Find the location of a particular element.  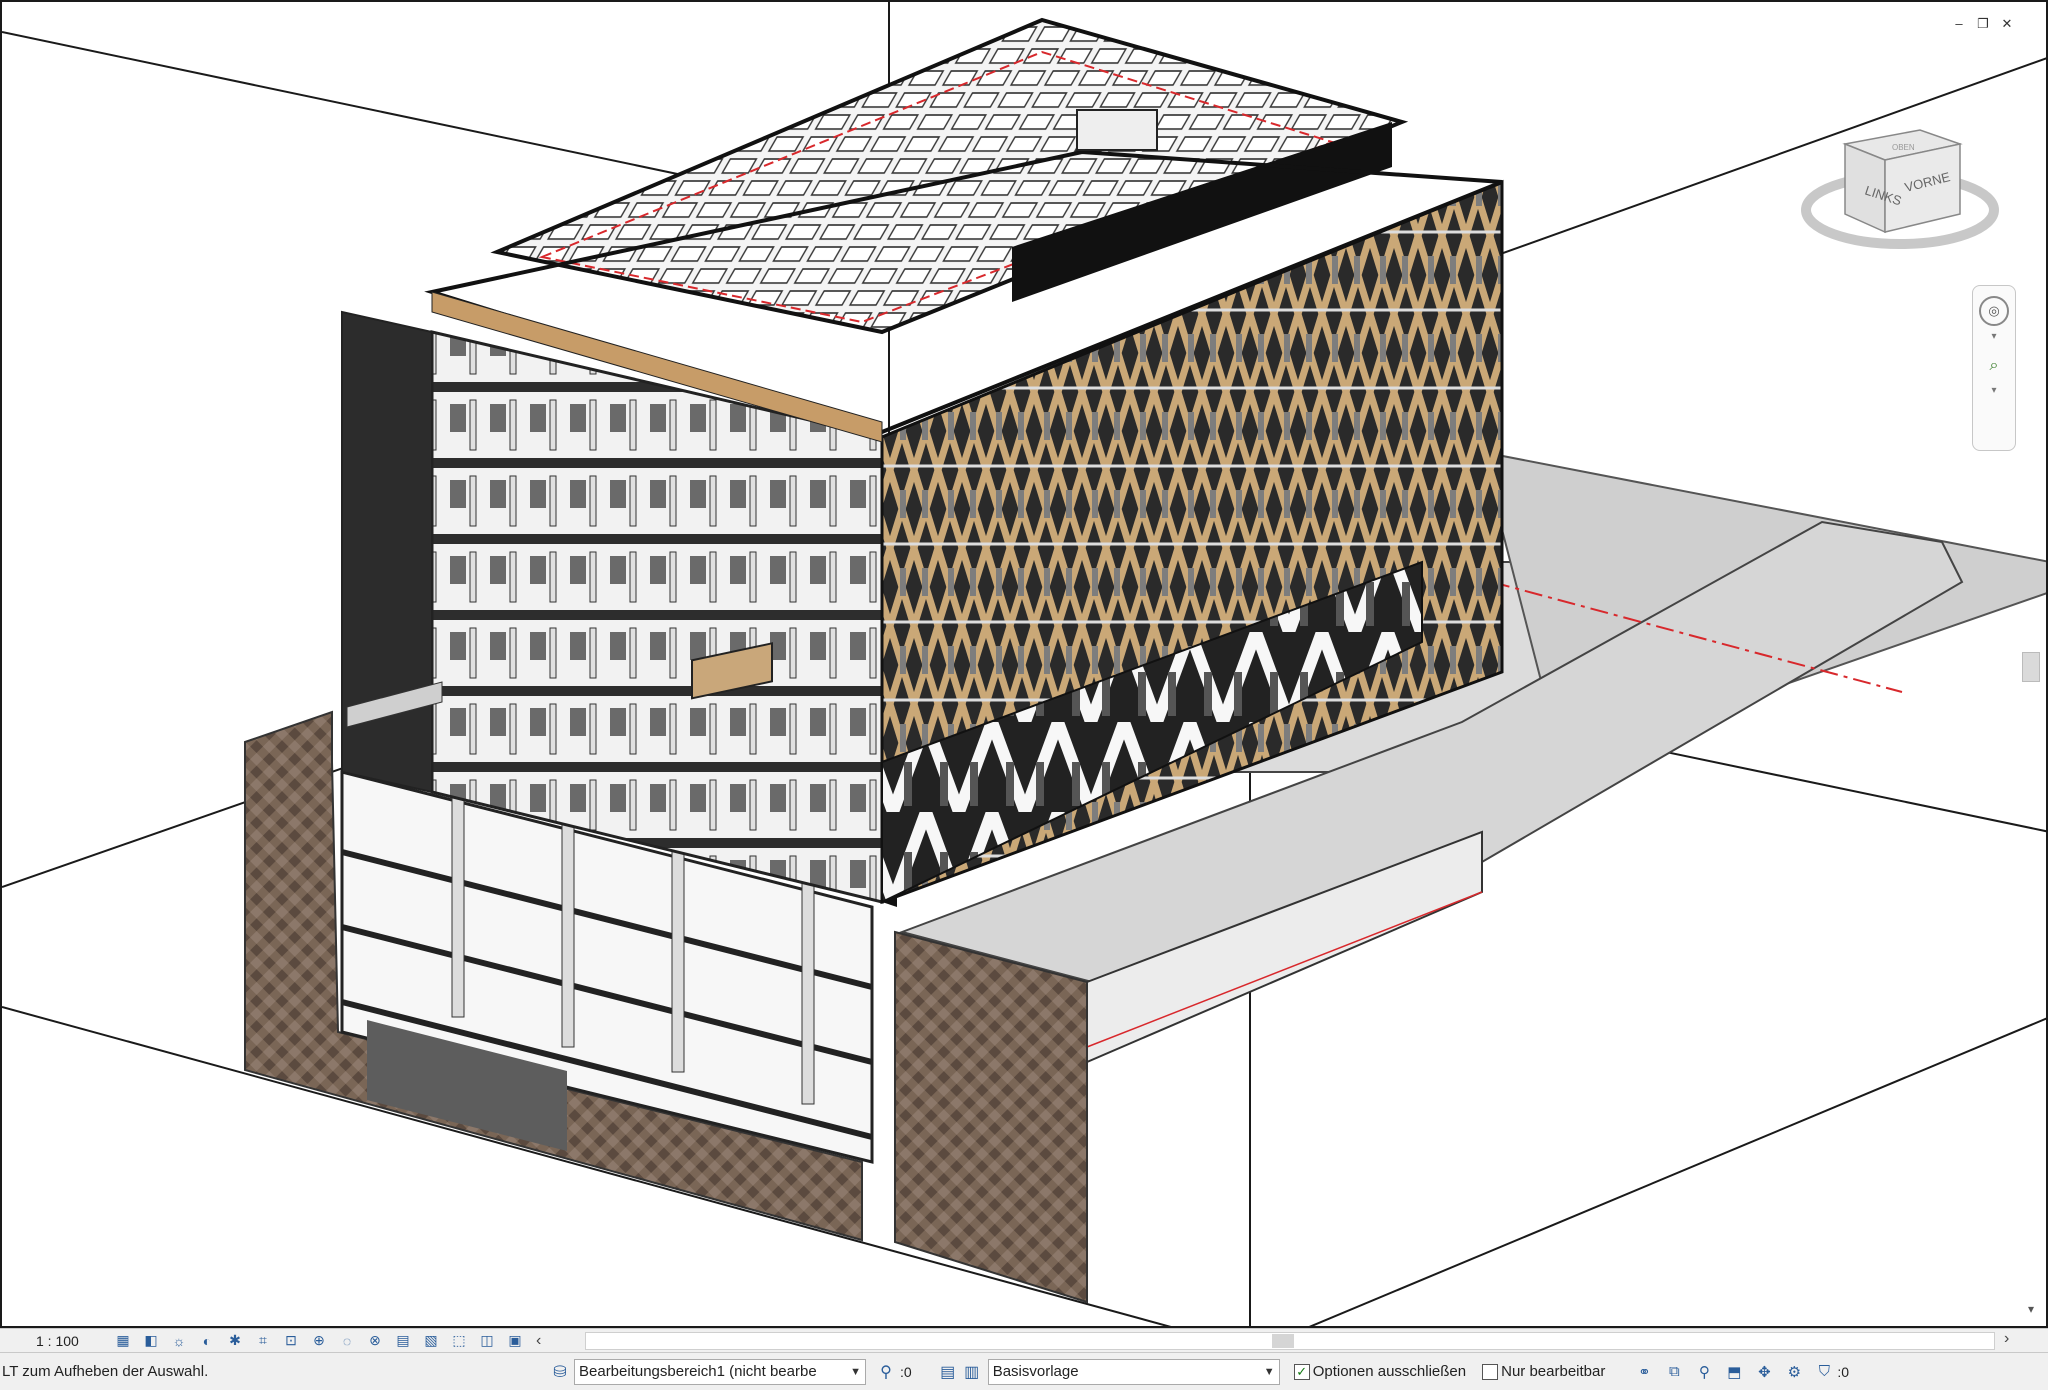

zoom-region-icon: ⌕ is located at coordinates (1994, 366).